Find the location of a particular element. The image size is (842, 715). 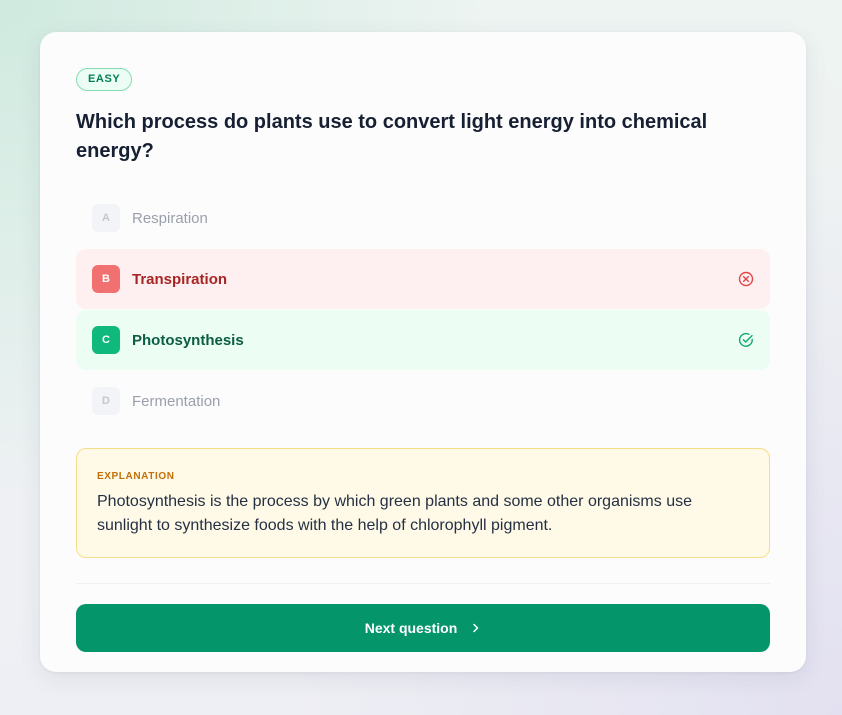

option-d: D Fermentation is located at coordinates (423, 401).